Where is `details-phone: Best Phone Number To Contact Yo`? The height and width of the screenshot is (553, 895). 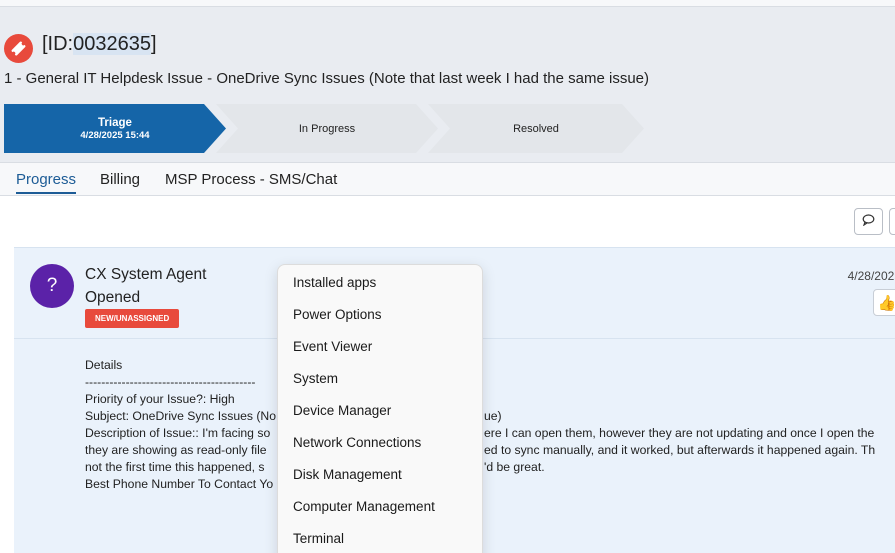
details-phone: Best Phone Number To Contact Yo is located at coordinates (179, 484).